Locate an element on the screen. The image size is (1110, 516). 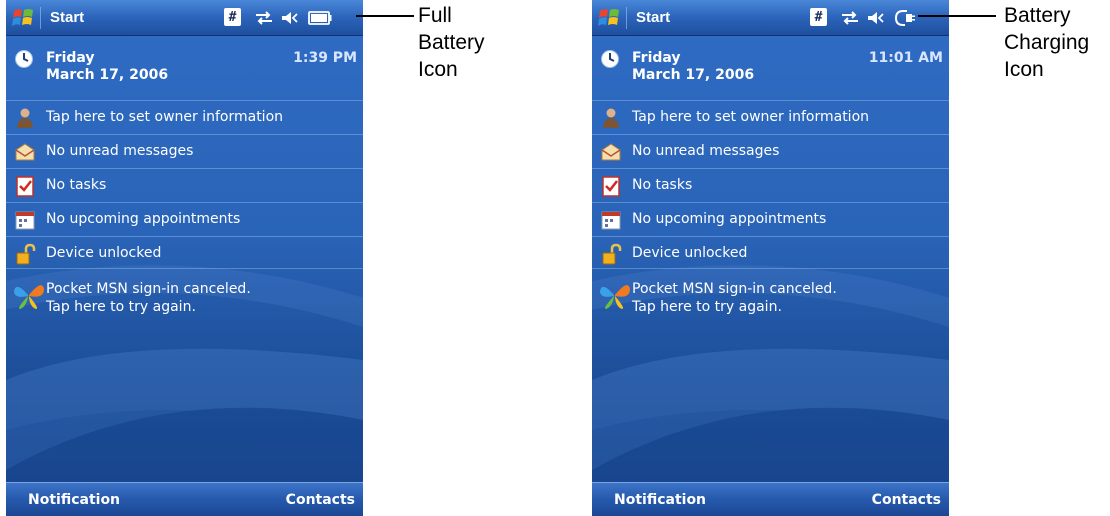
date-row: Friday March 17, 2006 1:39 PM is located at coordinates (184, 69).